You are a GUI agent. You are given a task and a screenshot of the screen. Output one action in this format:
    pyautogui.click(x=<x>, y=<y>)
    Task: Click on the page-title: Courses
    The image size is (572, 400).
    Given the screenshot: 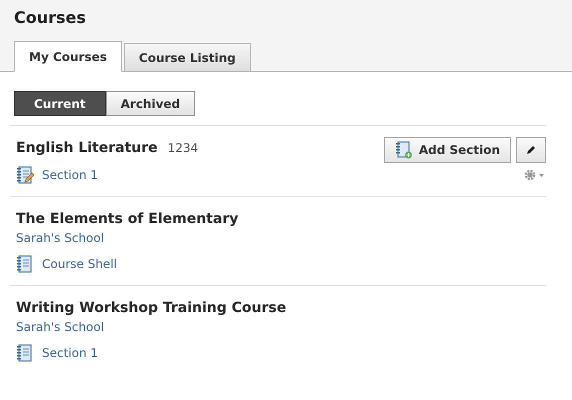 What is the action you would take?
    pyautogui.click(x=50, y=17)
    